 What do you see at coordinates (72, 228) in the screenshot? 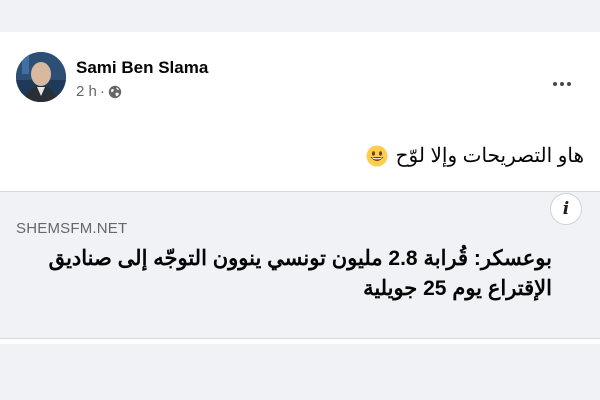
I see `link-domain: SHEMSFM.NET` at bounding box center [72, 228].